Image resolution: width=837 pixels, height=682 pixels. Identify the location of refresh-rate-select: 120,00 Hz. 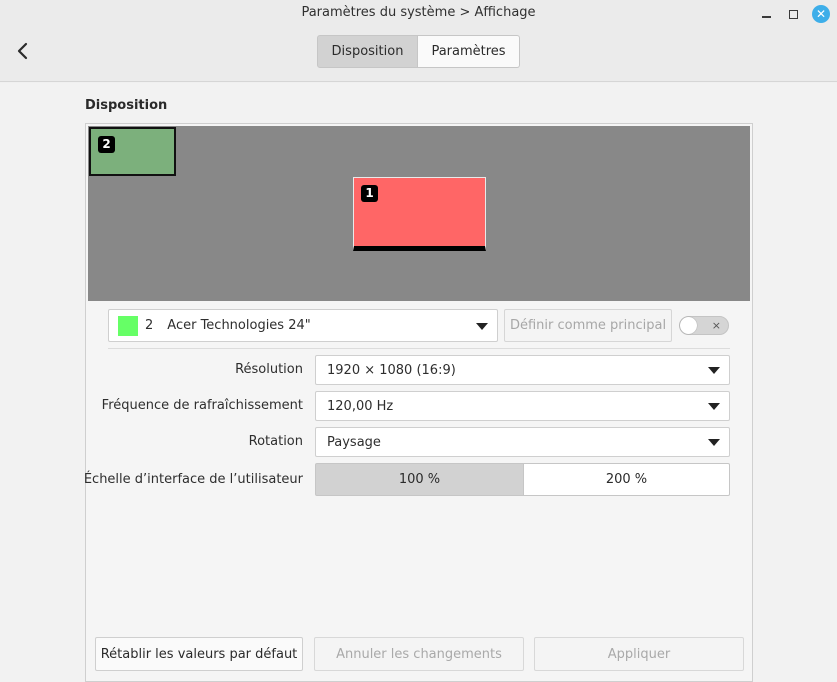
(522, 406).